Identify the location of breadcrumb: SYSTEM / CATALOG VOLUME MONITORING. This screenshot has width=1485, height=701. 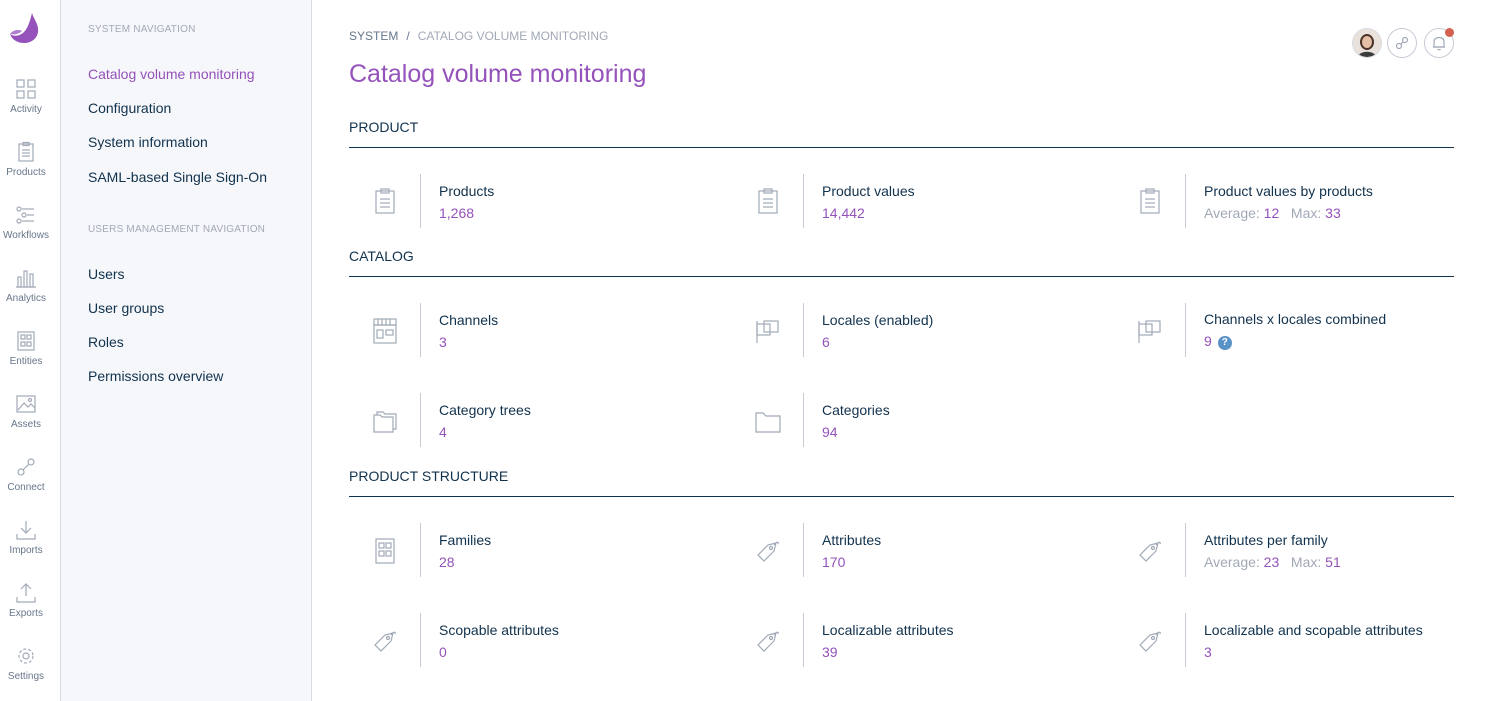
(478, 36).